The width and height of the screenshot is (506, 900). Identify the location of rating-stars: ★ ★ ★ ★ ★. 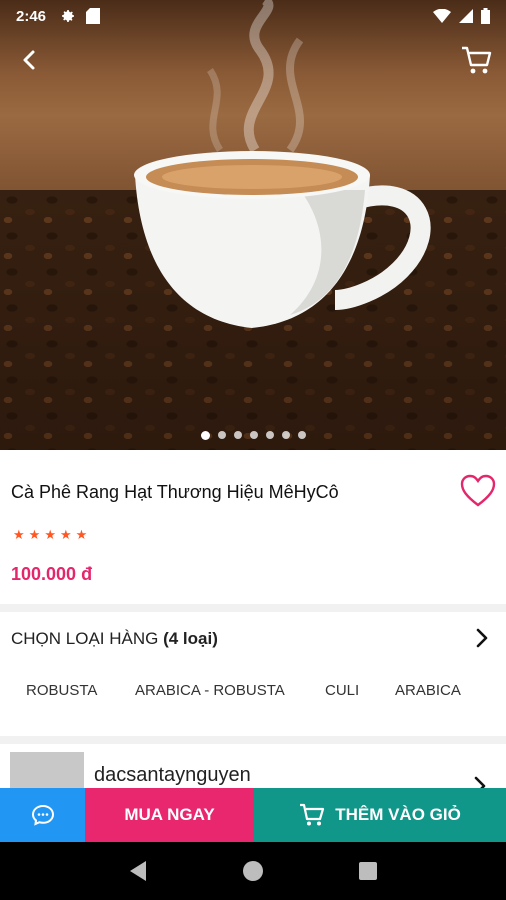
(50, 535).